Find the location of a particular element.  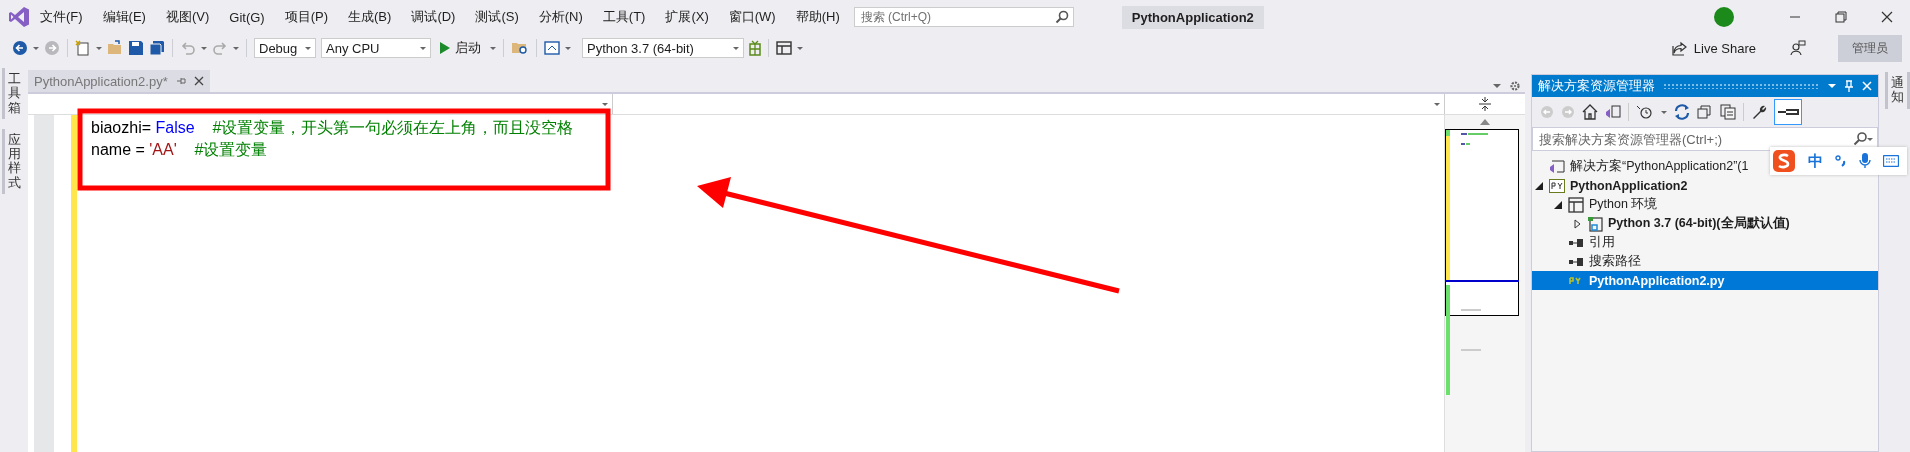

side-tab: 应用样式 is located at coordinates (13, 161).